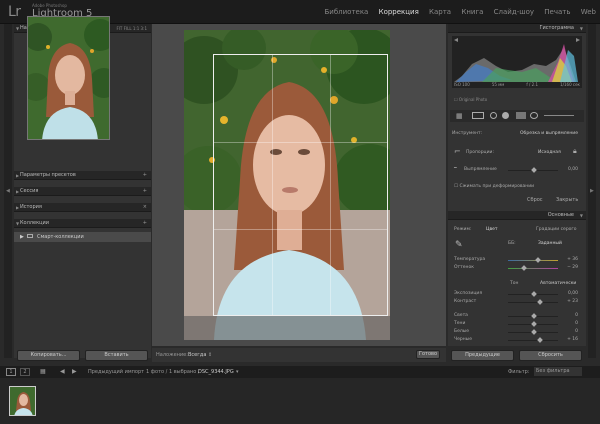  What do you see at coordinates (74, 371) in the screenshot?
I see `forward-arrow-icon: ▶` at bounding box center [74, 371].